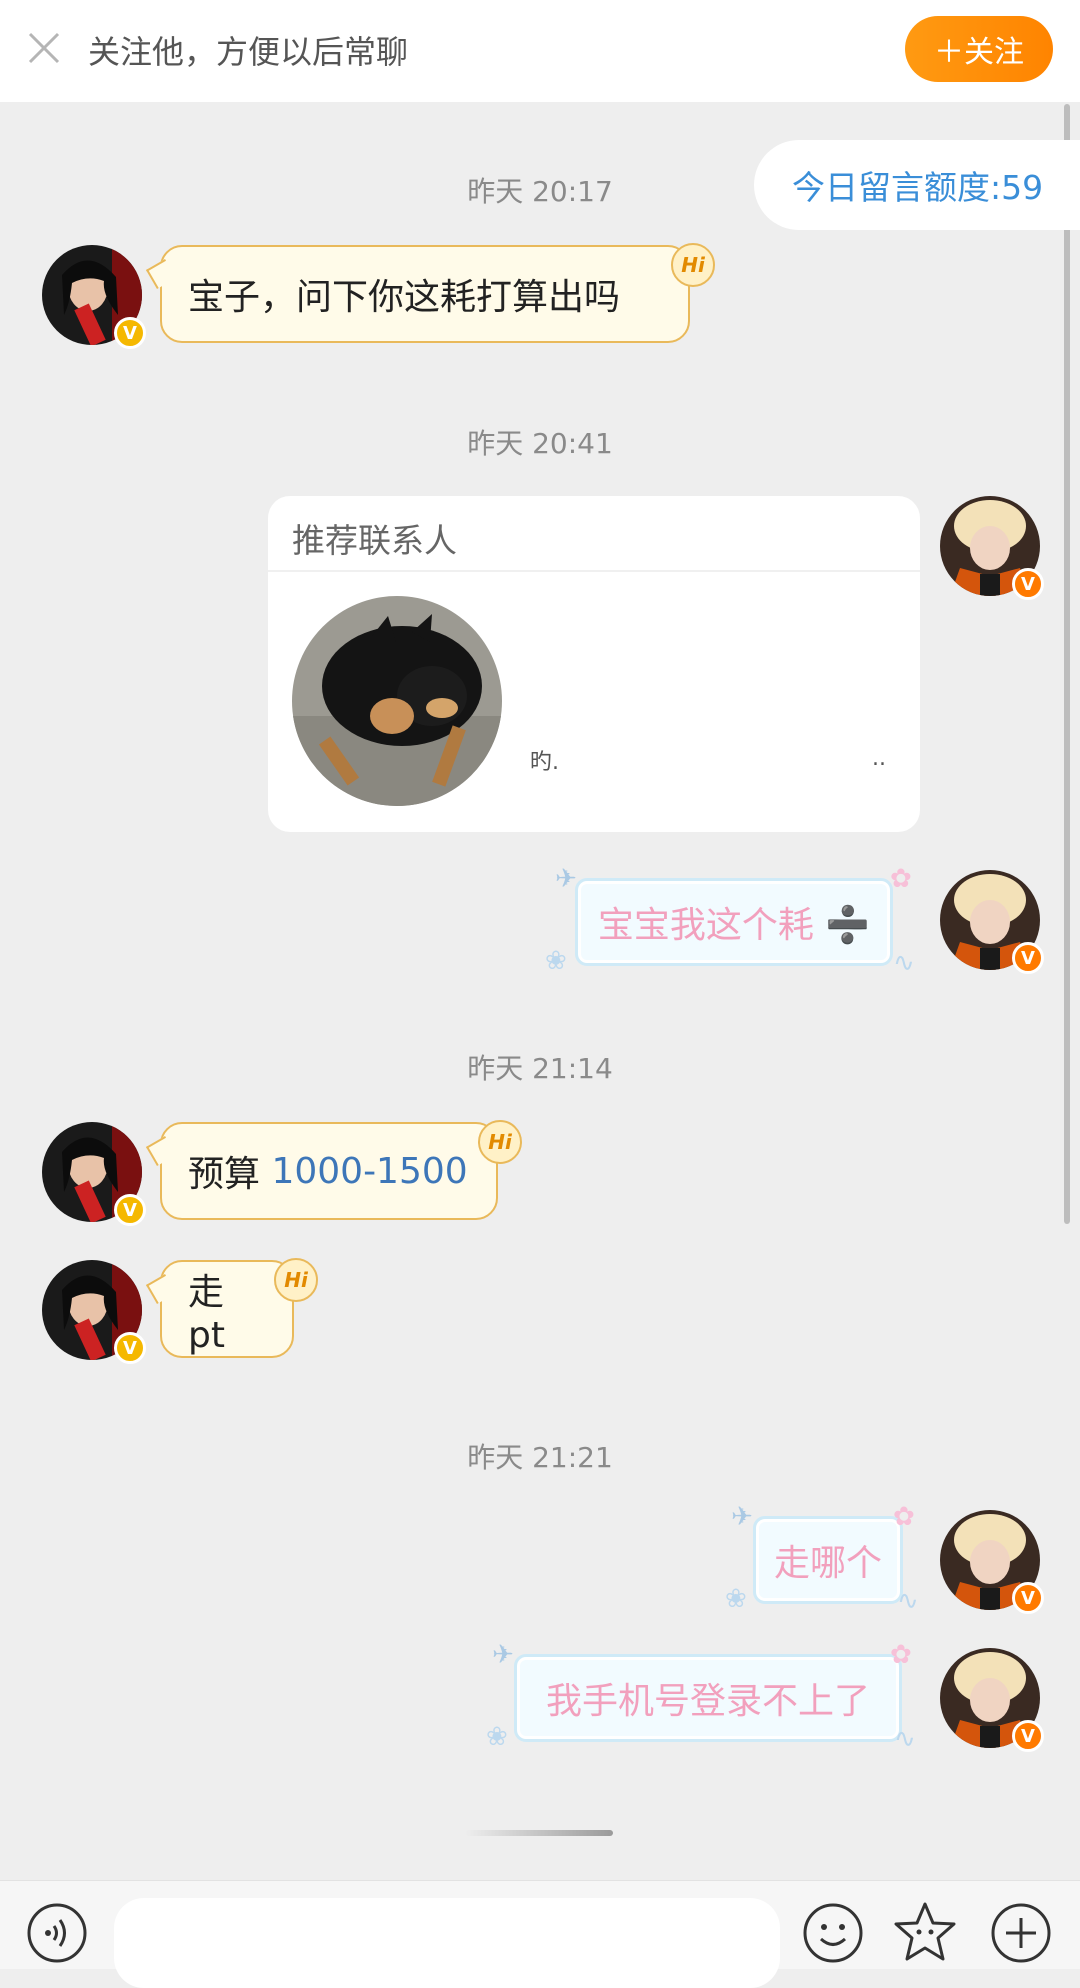  What do you see at coordinates (925, 1933) in the screenshot?
I see `sticker-icon` at bounding box center [925, 1933].